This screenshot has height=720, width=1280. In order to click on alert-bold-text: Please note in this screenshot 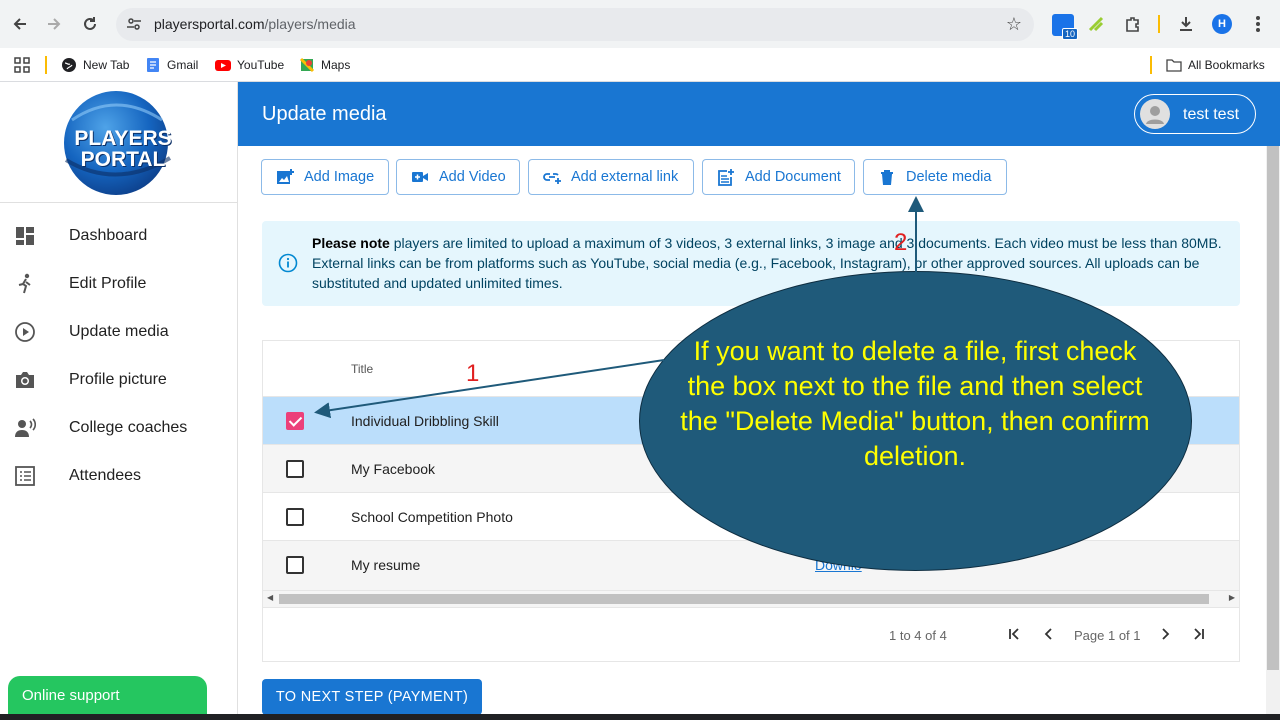, I will do `click(351, 243)`.